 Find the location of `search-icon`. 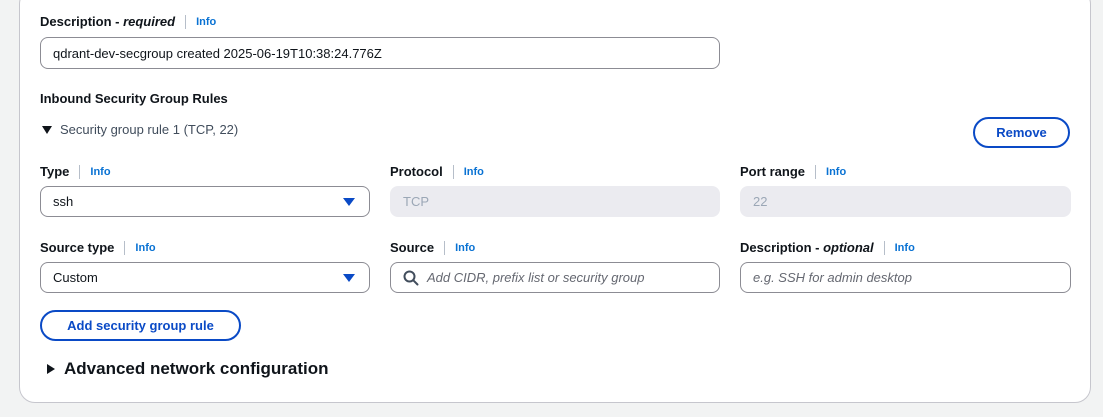

search-icon is located at coordinates (411, 277).